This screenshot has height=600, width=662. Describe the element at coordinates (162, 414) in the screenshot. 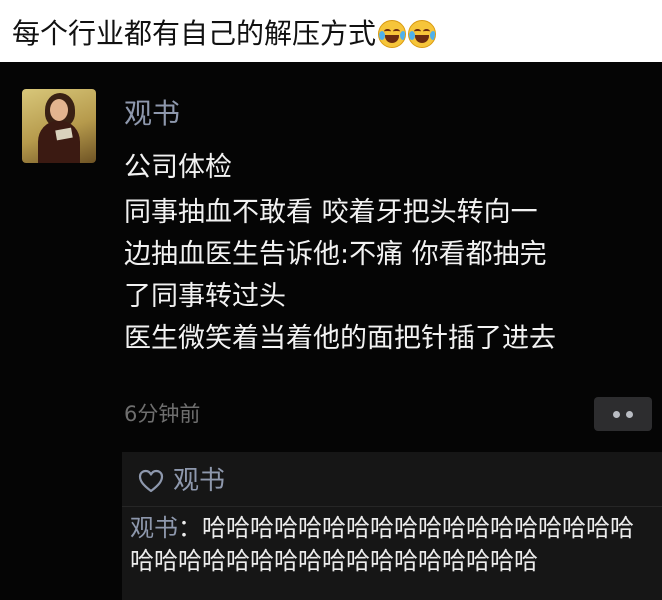

I see `post-timestamp: 6分钟前` at that location.